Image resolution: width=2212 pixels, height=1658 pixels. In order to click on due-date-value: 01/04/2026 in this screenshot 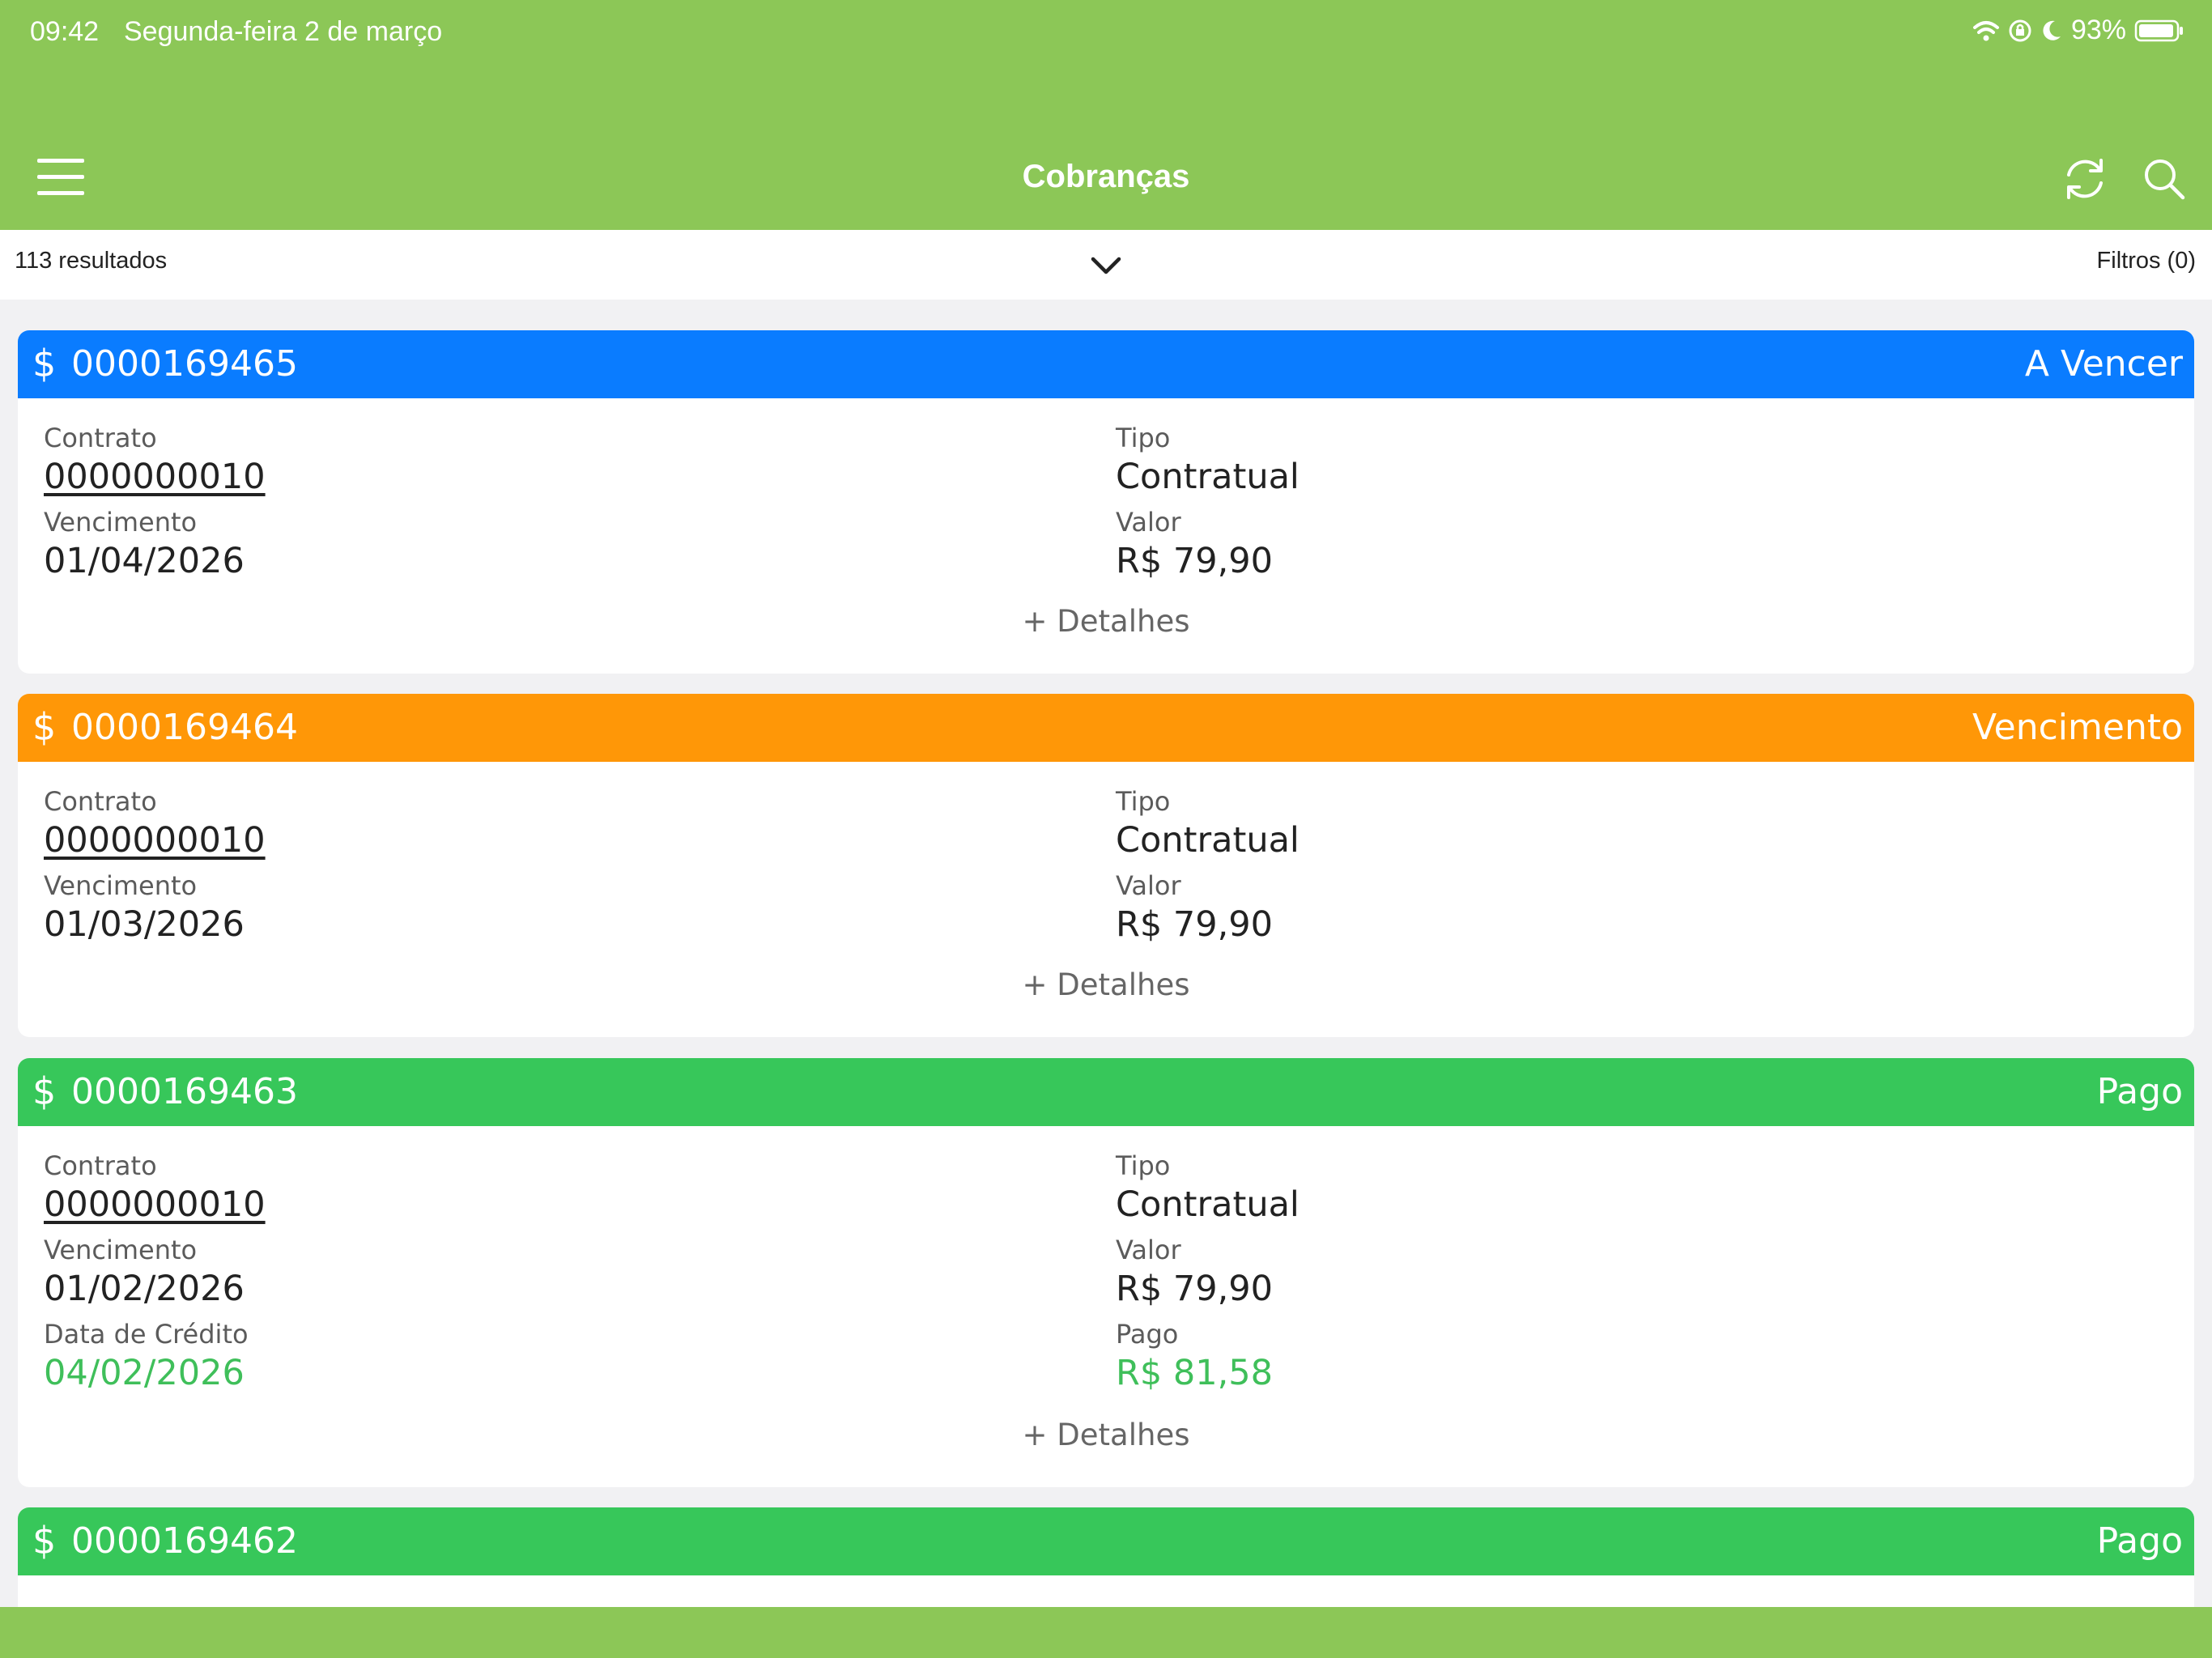, I will do `click(144, 561)`.